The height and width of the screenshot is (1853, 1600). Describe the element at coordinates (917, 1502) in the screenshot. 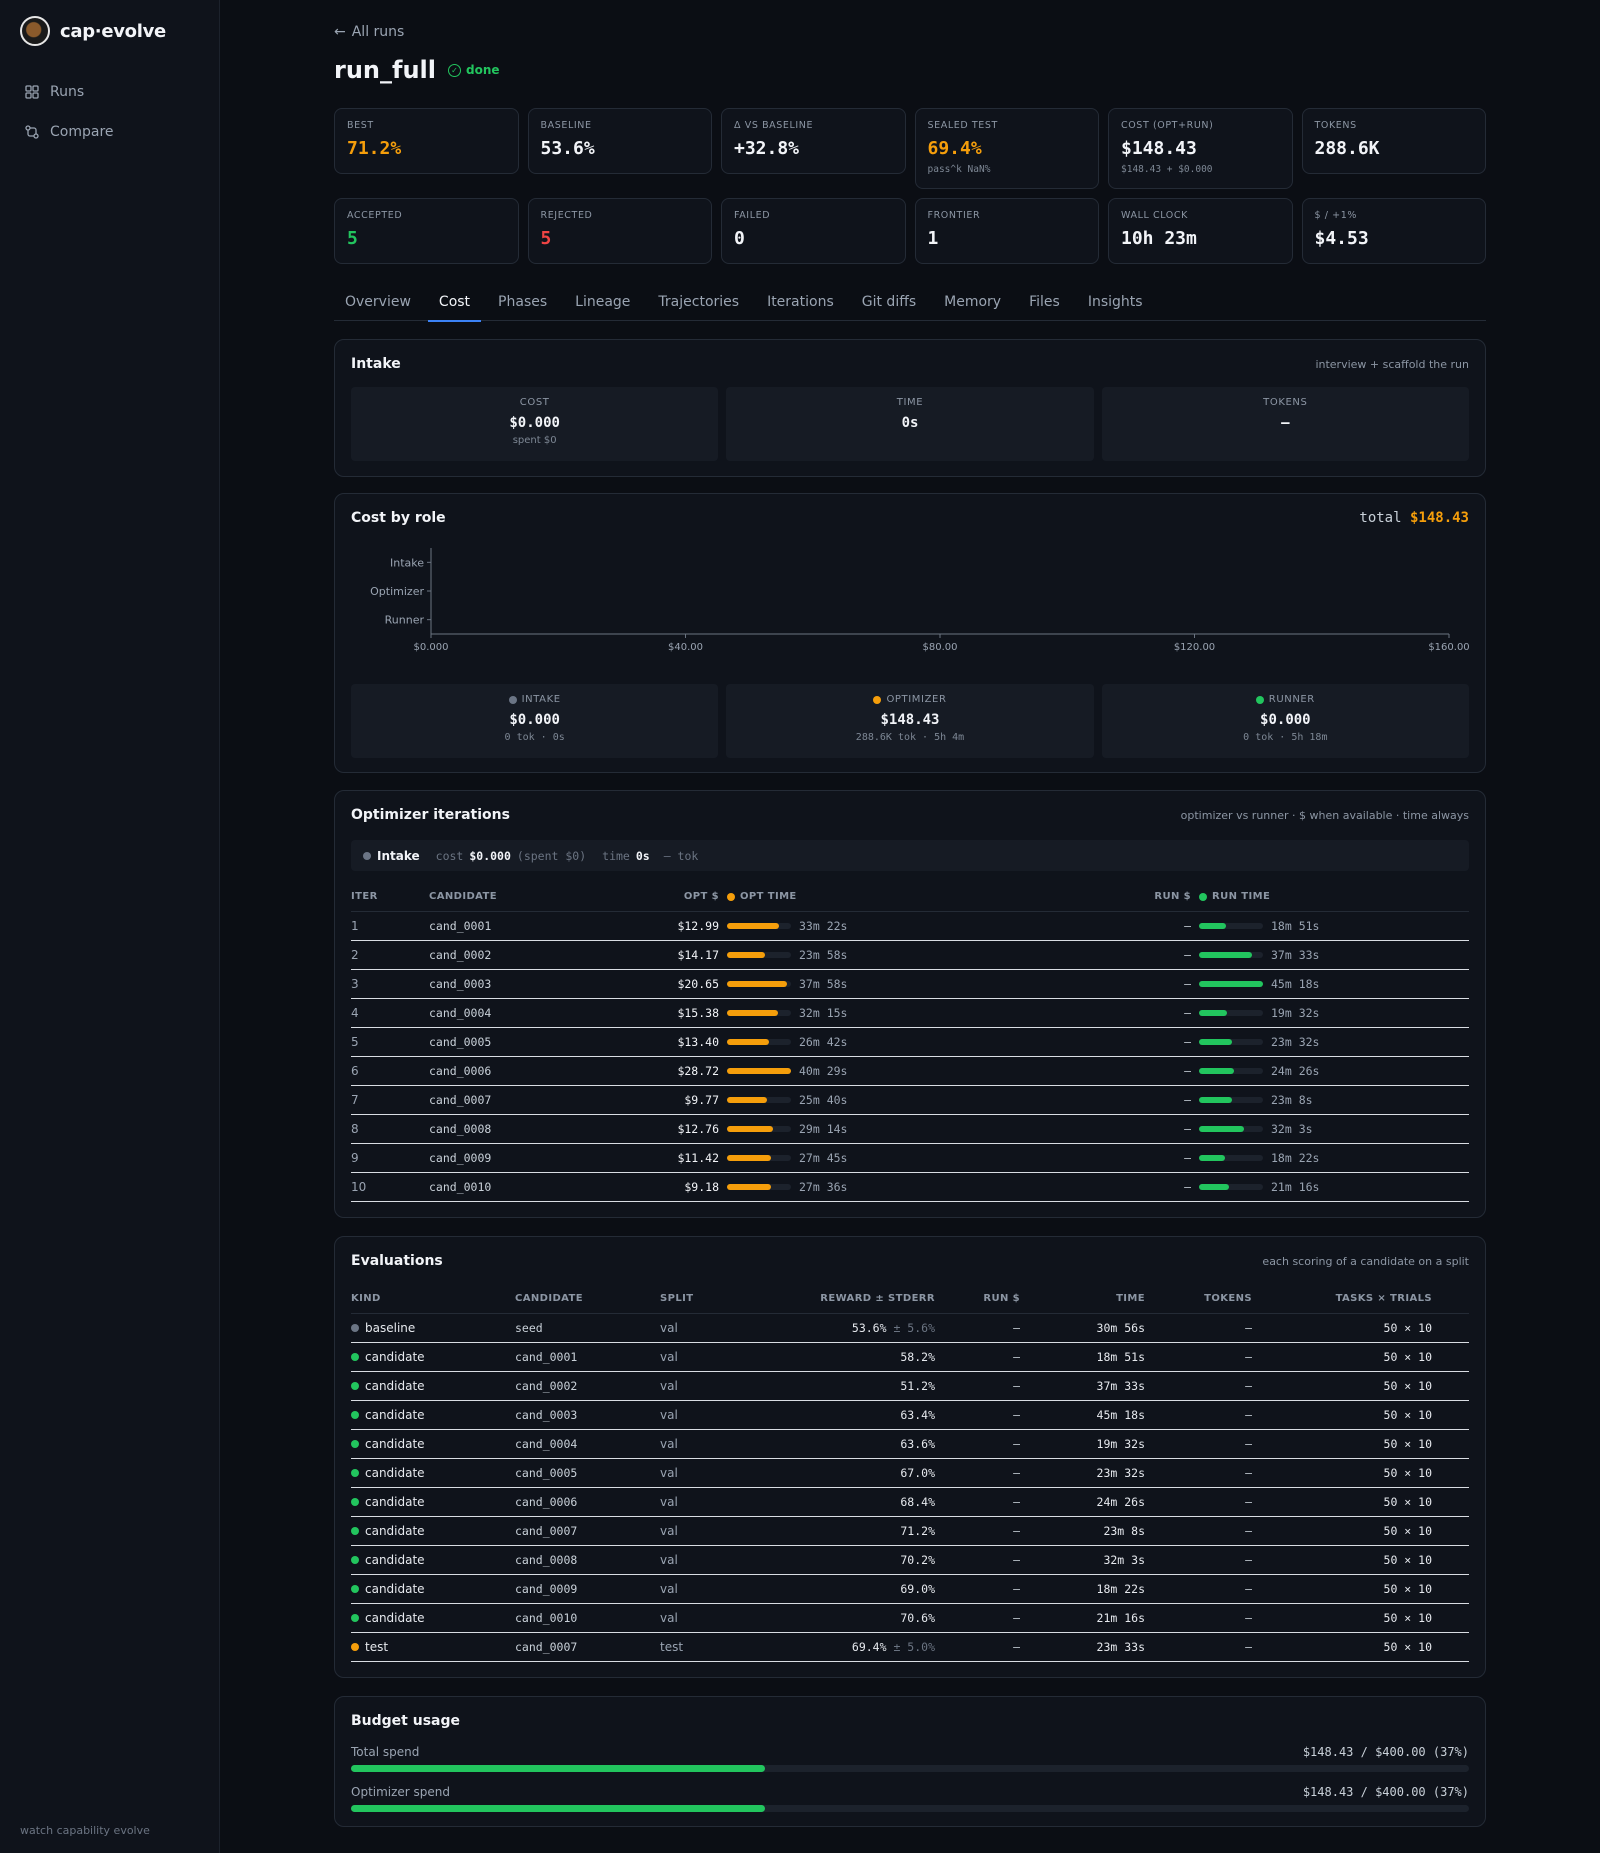

I see `reward-value: 68.4%` at that location.